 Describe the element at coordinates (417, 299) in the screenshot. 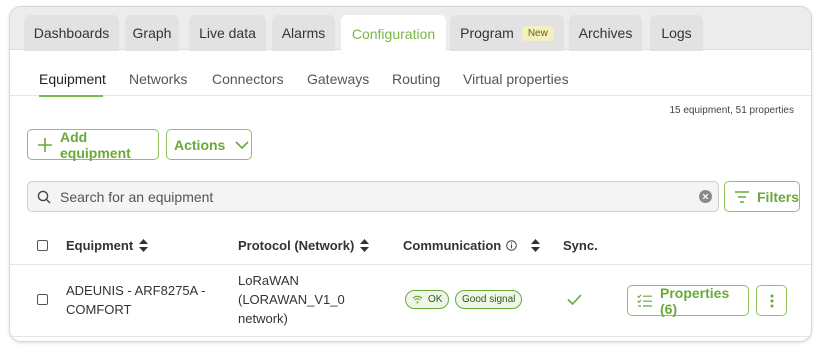

I see `wifi-icon` at that location.